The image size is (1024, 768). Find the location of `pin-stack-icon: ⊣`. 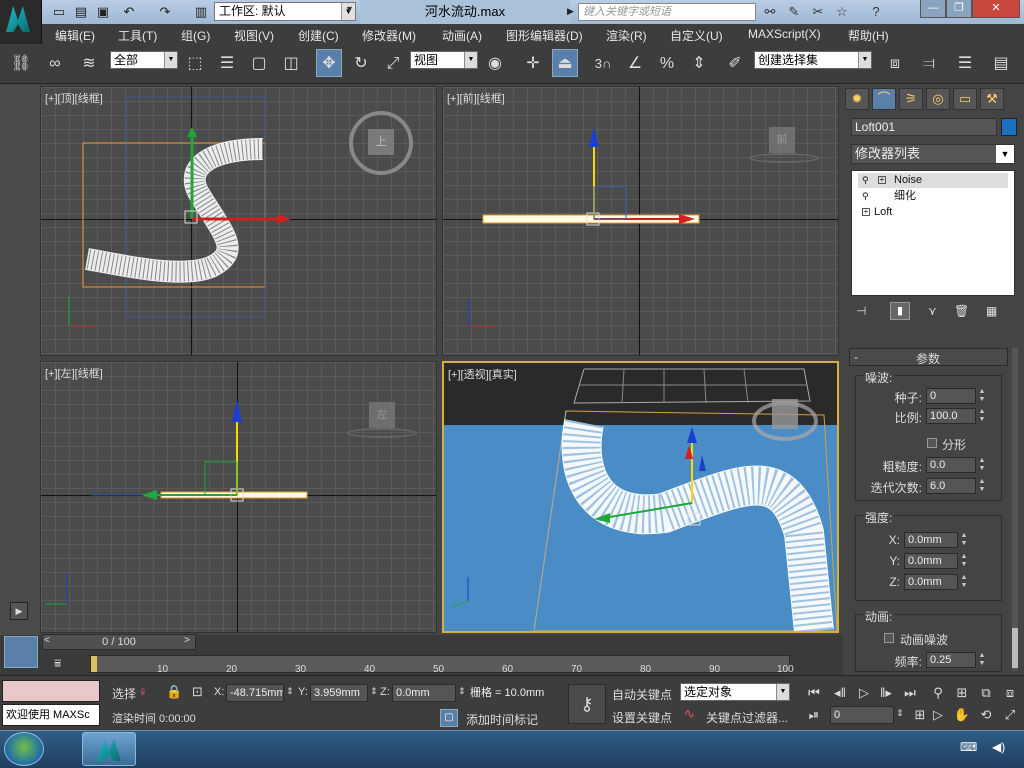

pin-stack-icon: ⊣ is located at coordinates (861, 311).